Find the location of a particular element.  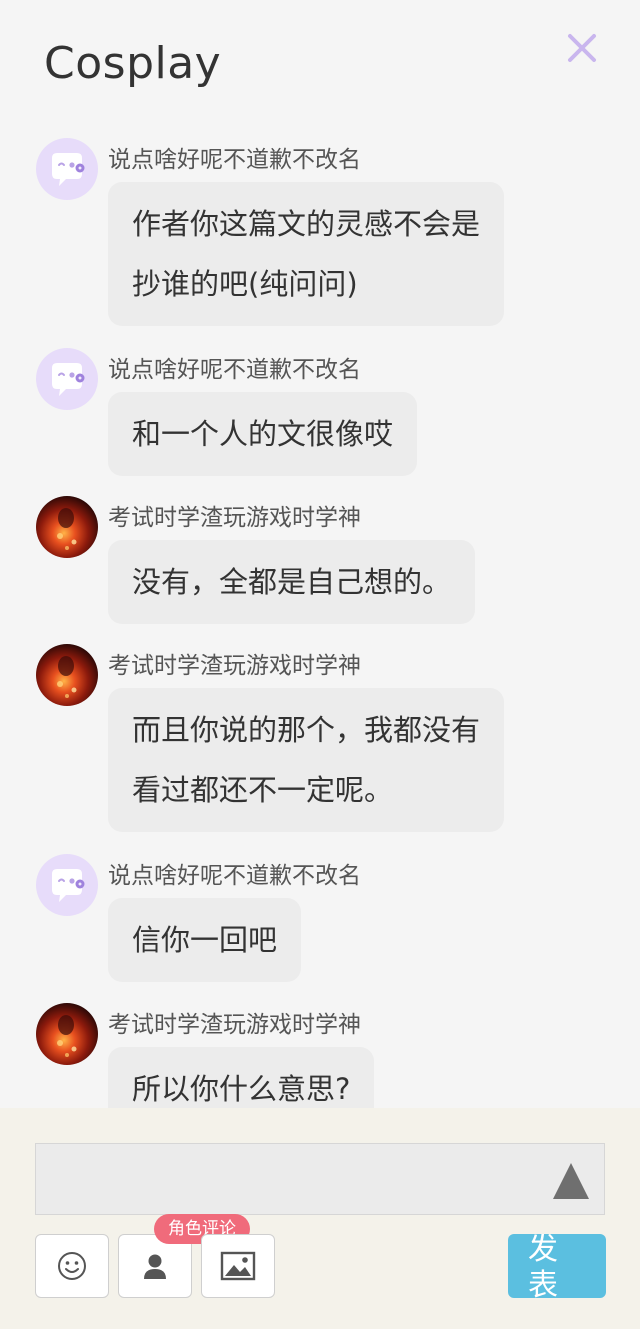

publish-label: 发表 is located at coordinates (543, 1266).